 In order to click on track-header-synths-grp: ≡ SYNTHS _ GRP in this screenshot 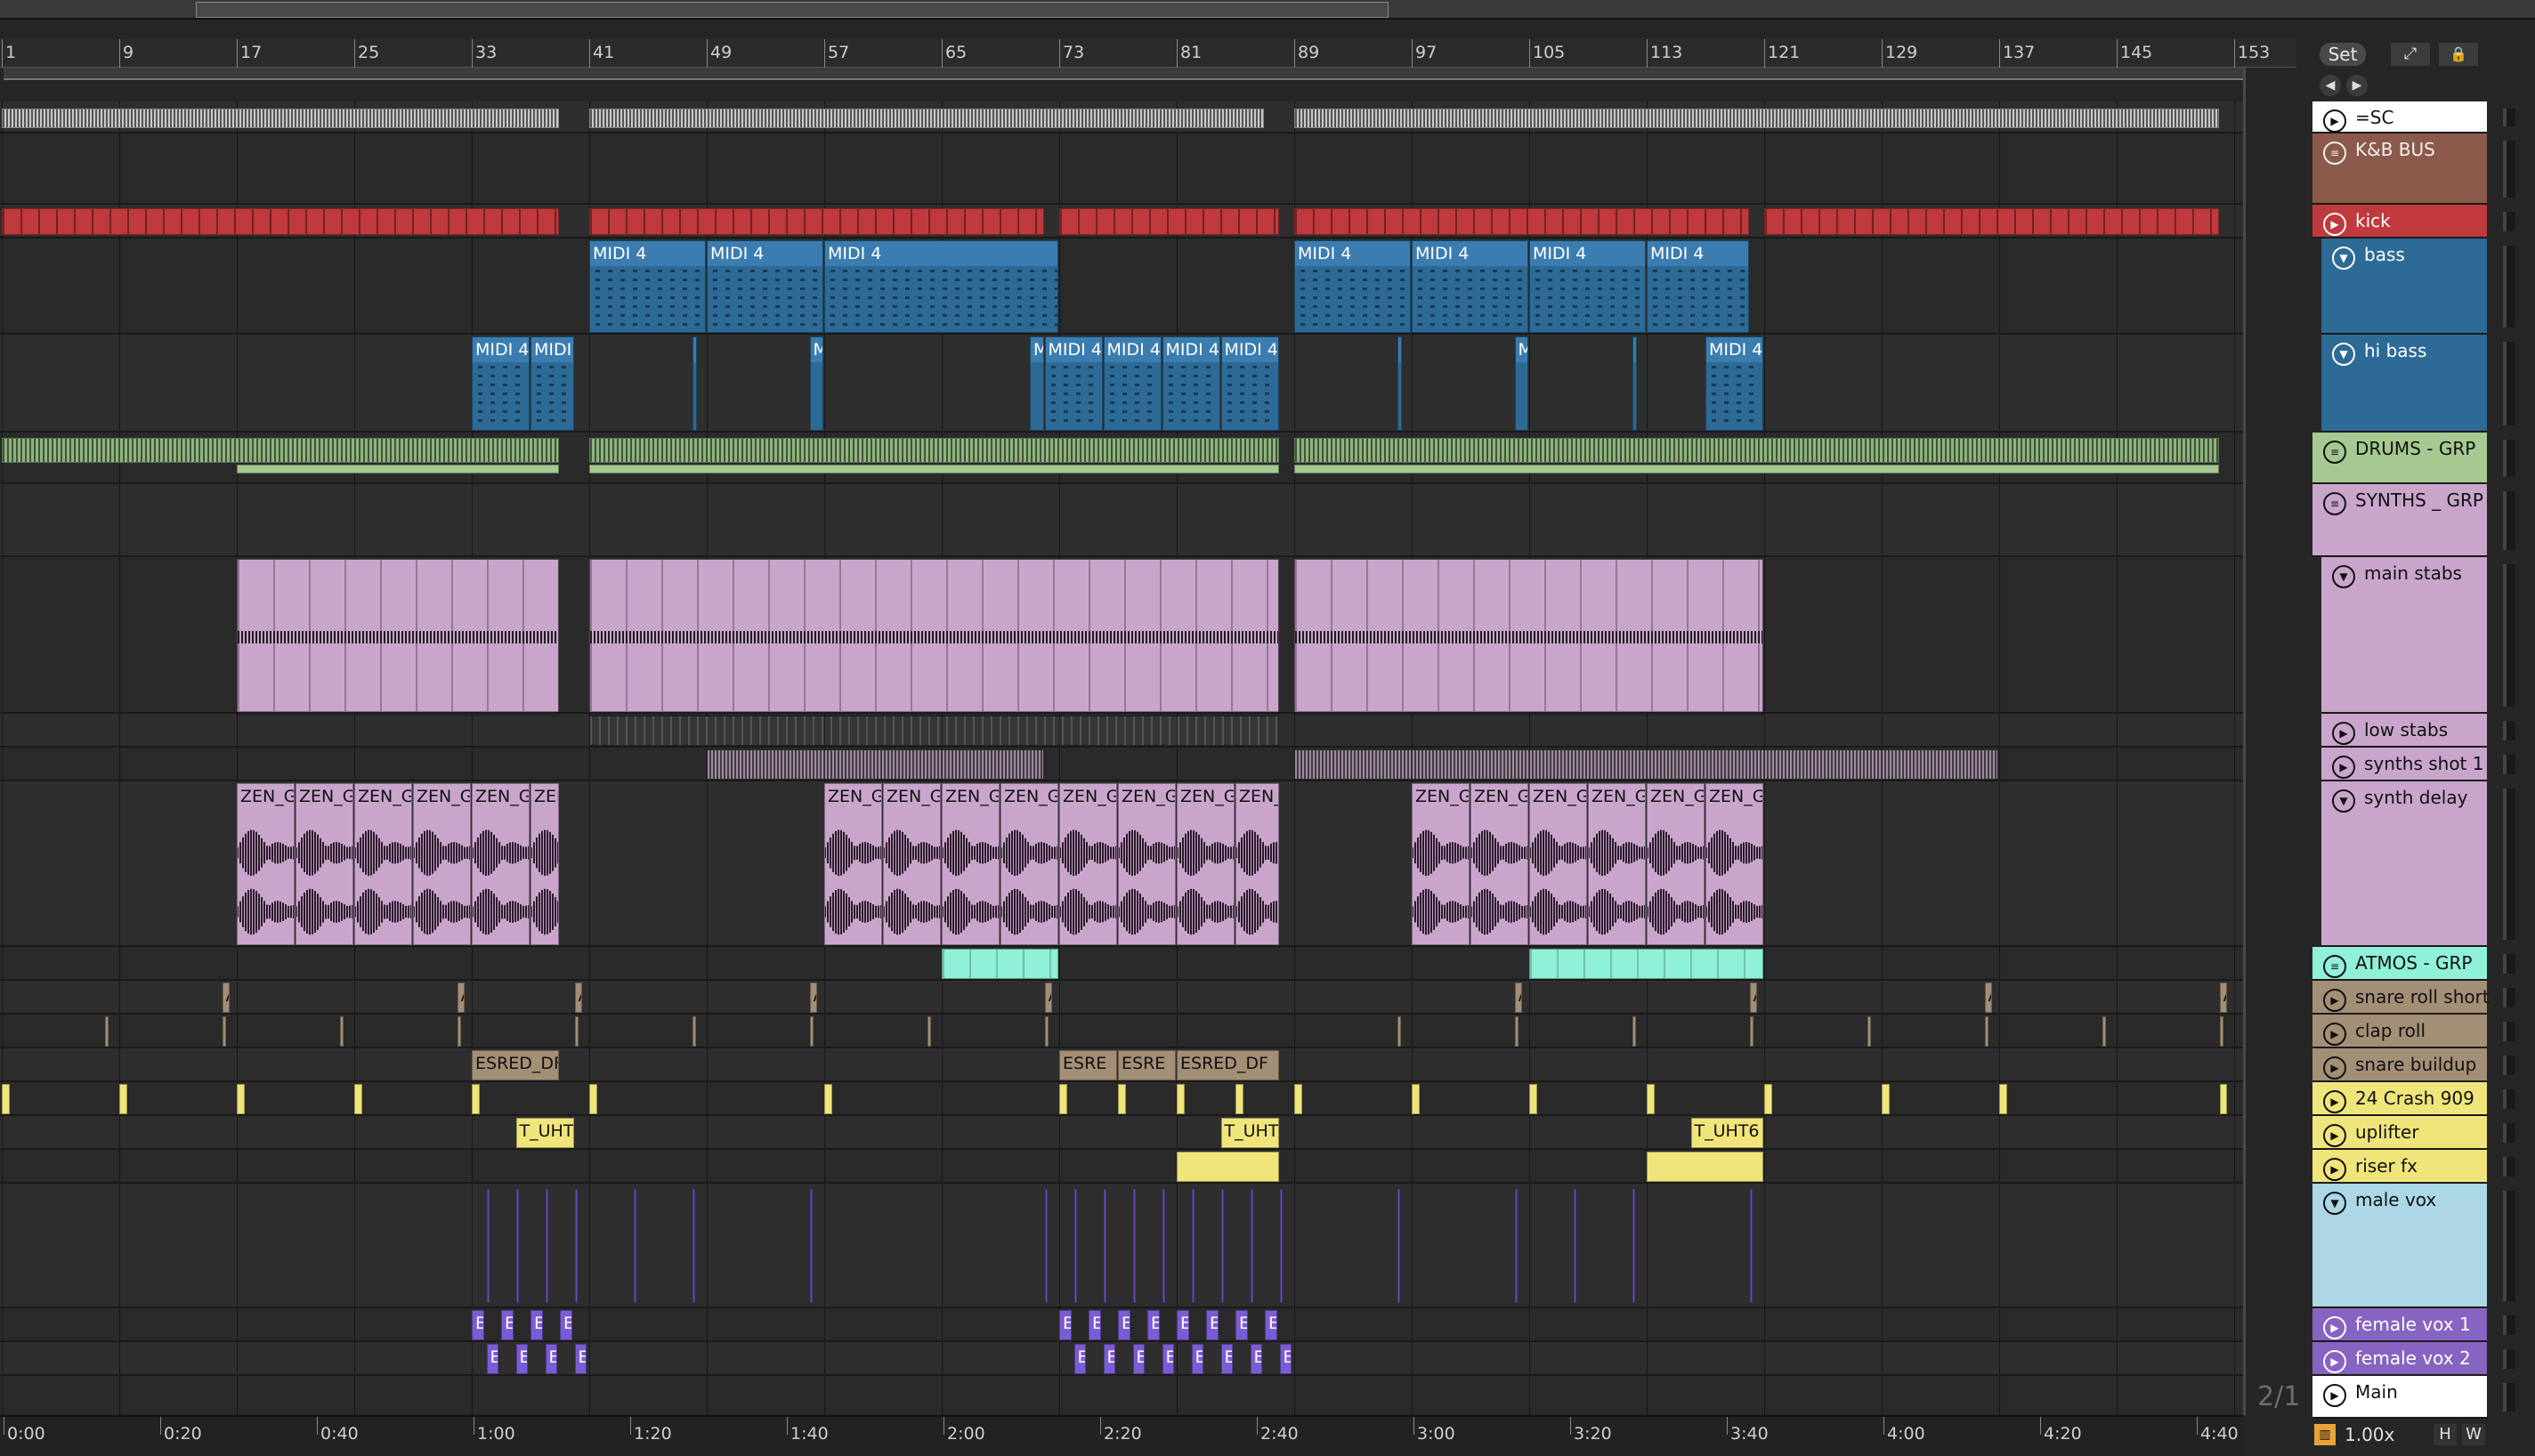, I will do `click(2399, 520)`.